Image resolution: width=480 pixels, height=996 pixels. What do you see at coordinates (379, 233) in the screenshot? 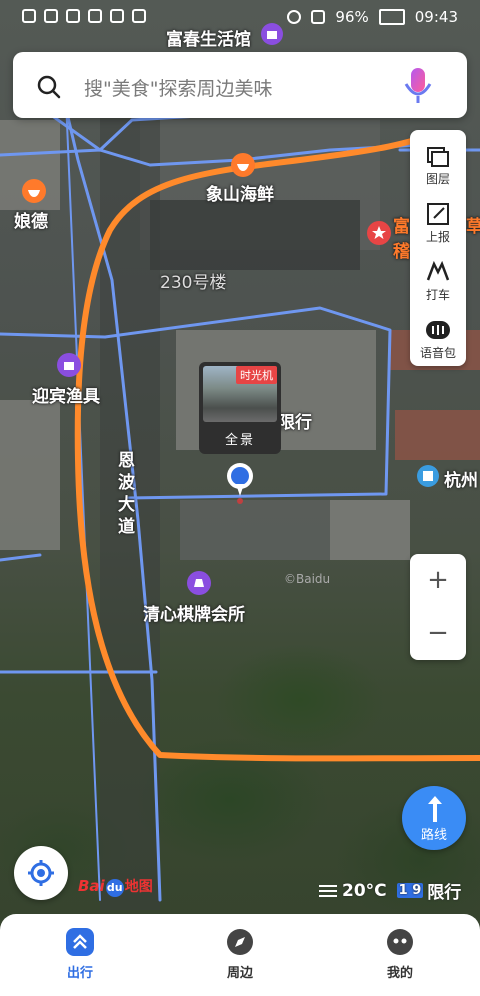
I see `star-marker-icon` at bounding box center [379, 233].